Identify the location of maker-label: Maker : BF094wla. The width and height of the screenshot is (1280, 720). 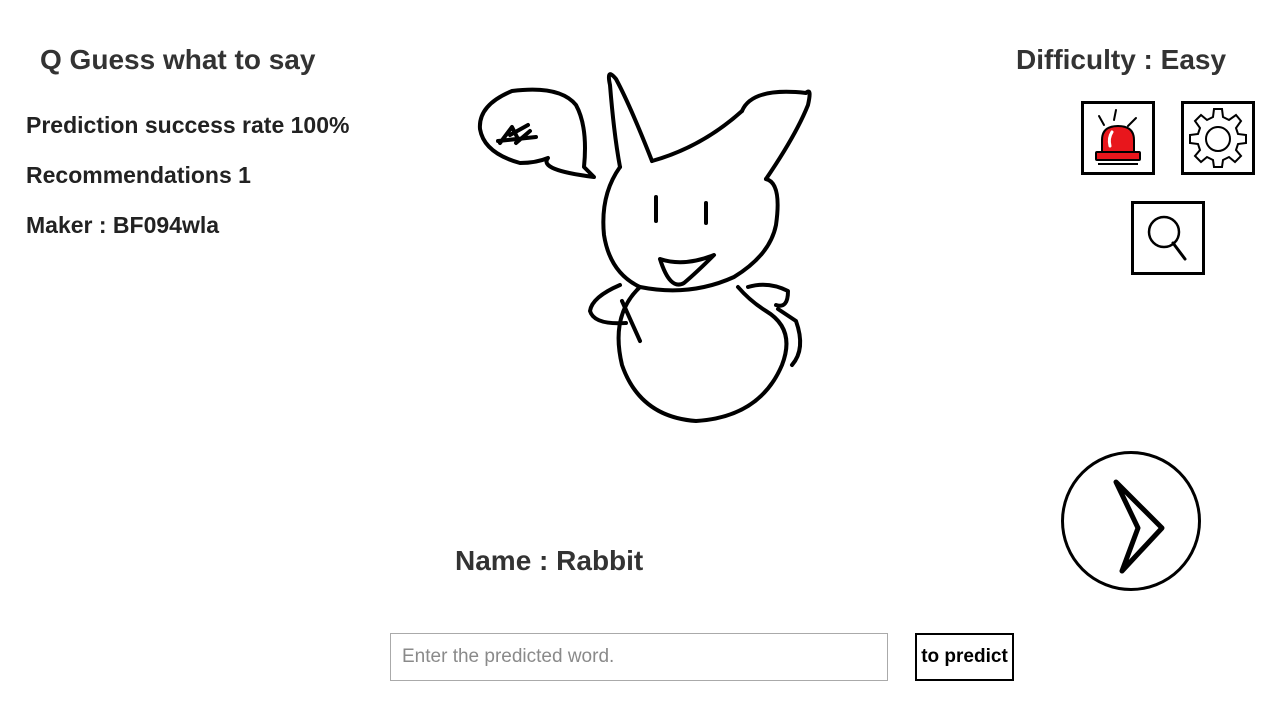
(123, 225).